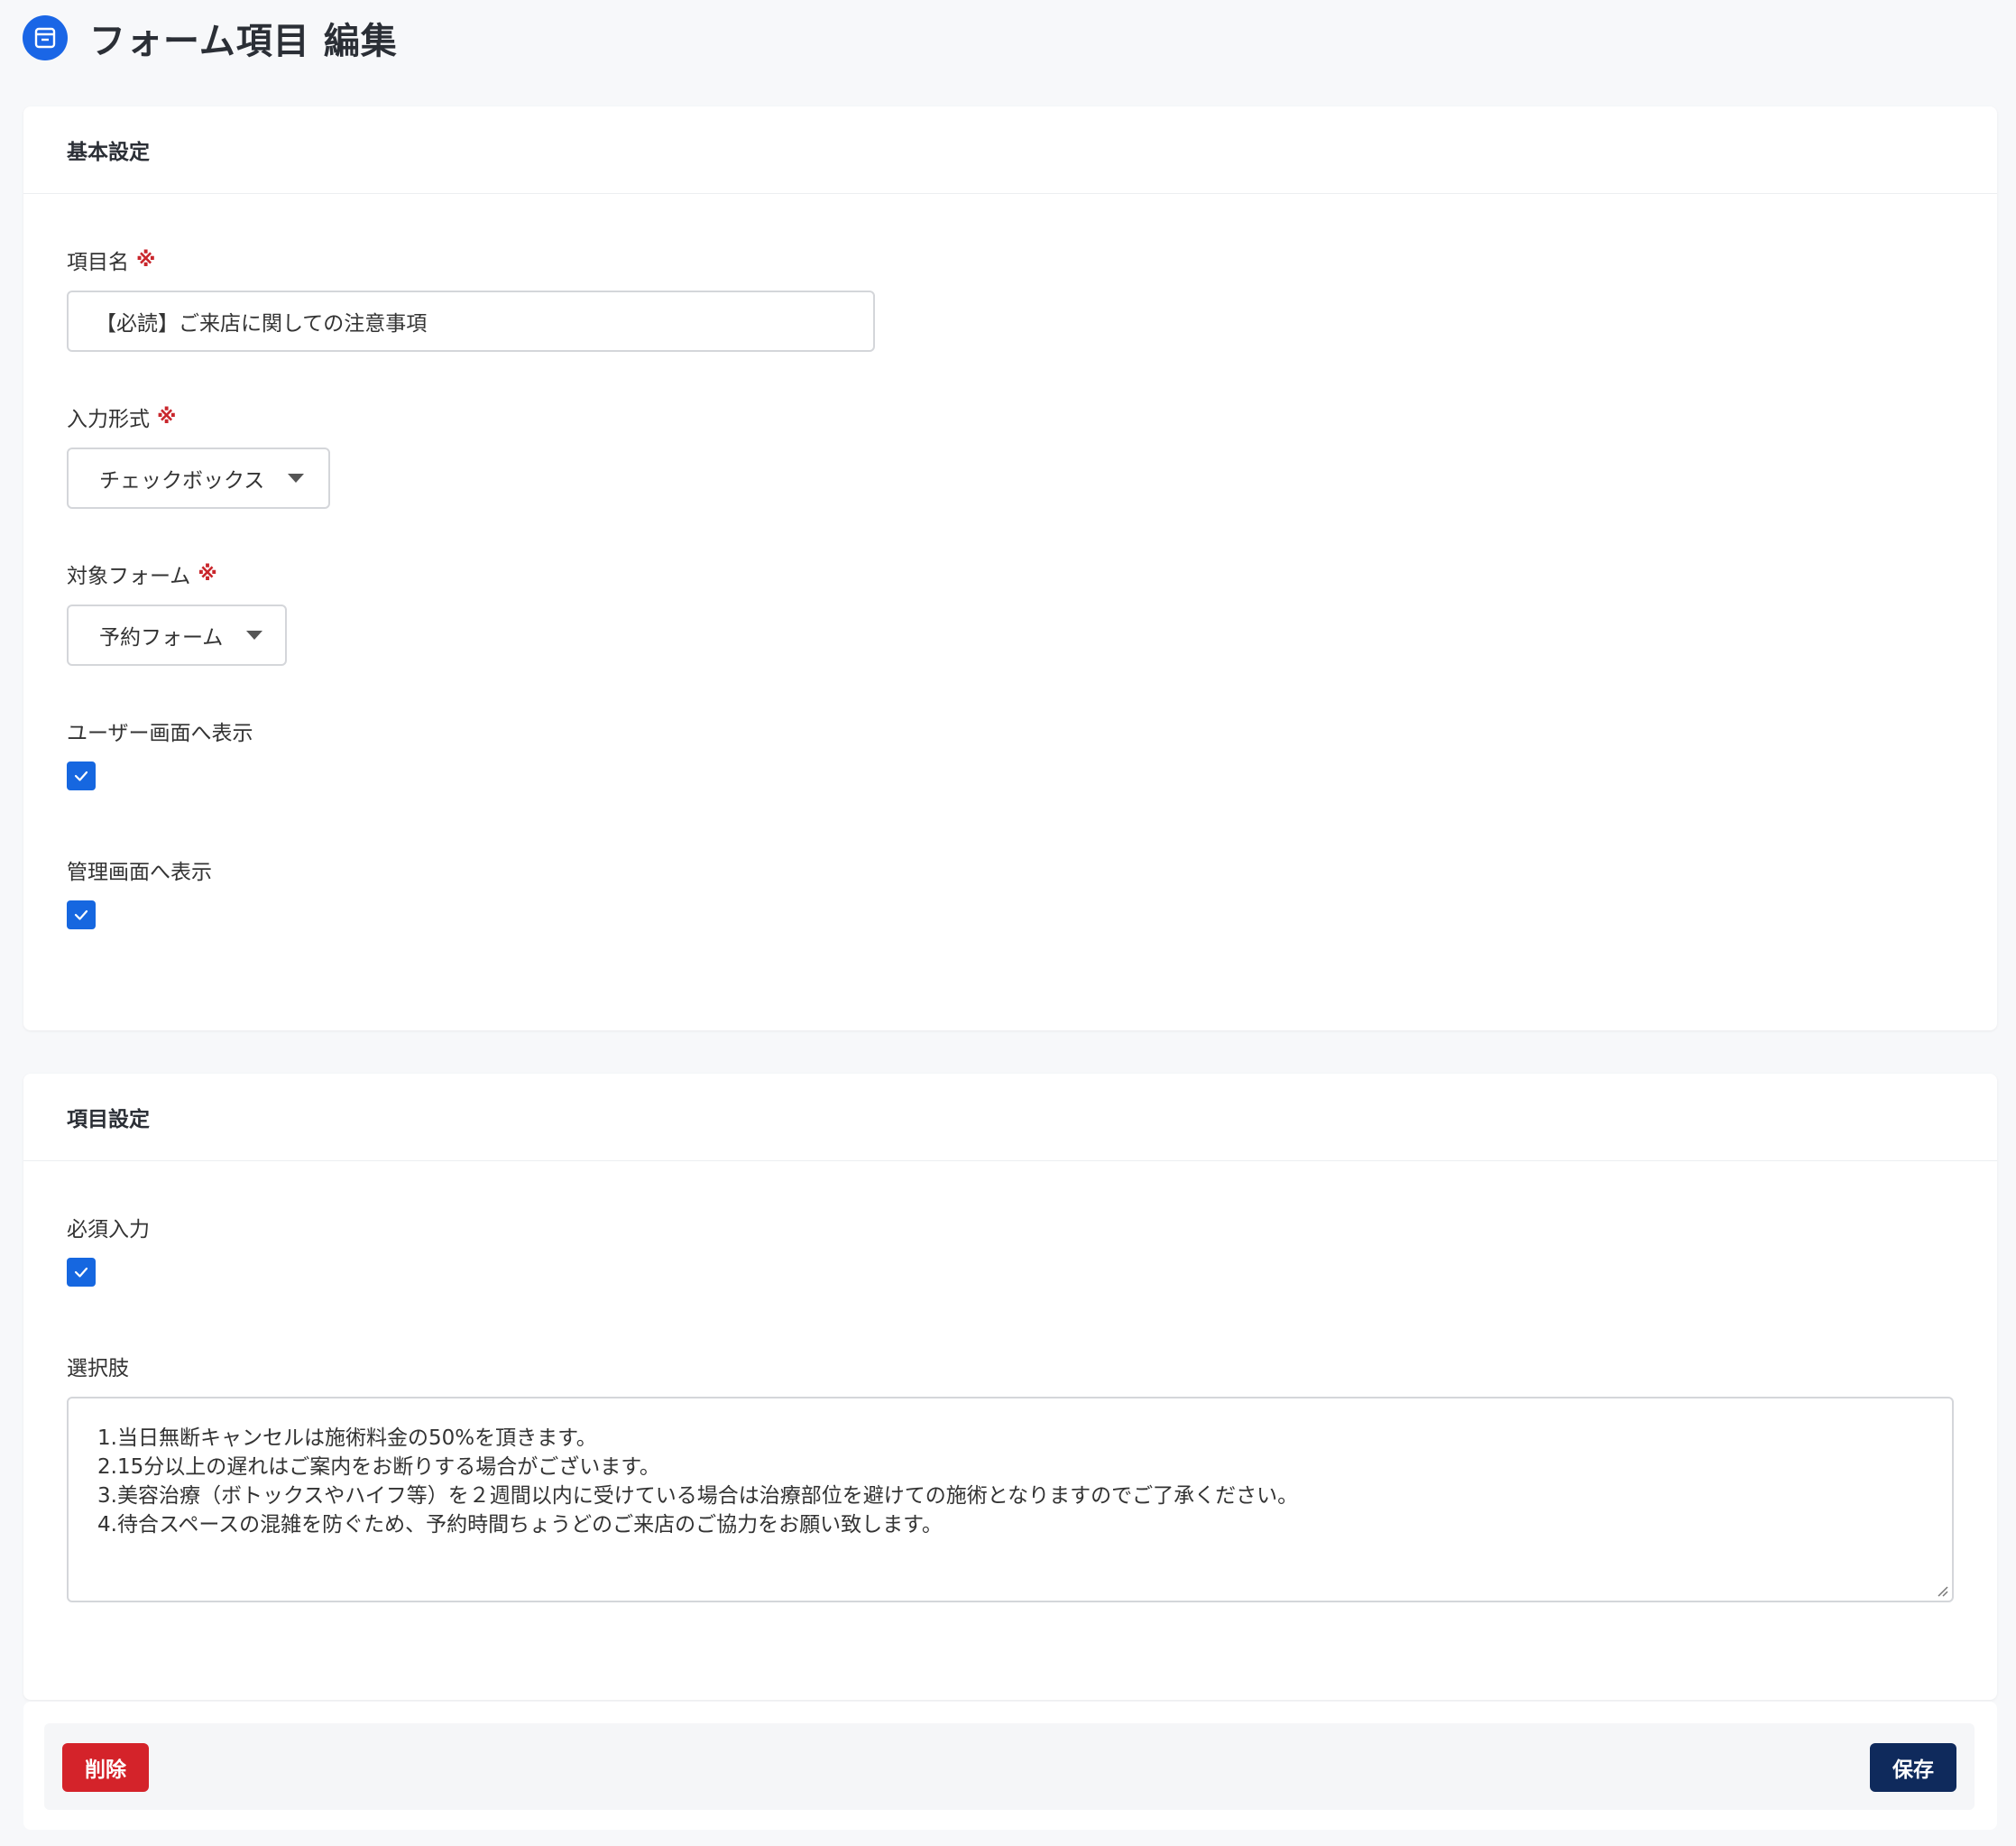 The width and height of the screenshot is (2016, 1846). I want to click on input-type-field: 入力形式 ※ チェックボックス, so click(198, 455).